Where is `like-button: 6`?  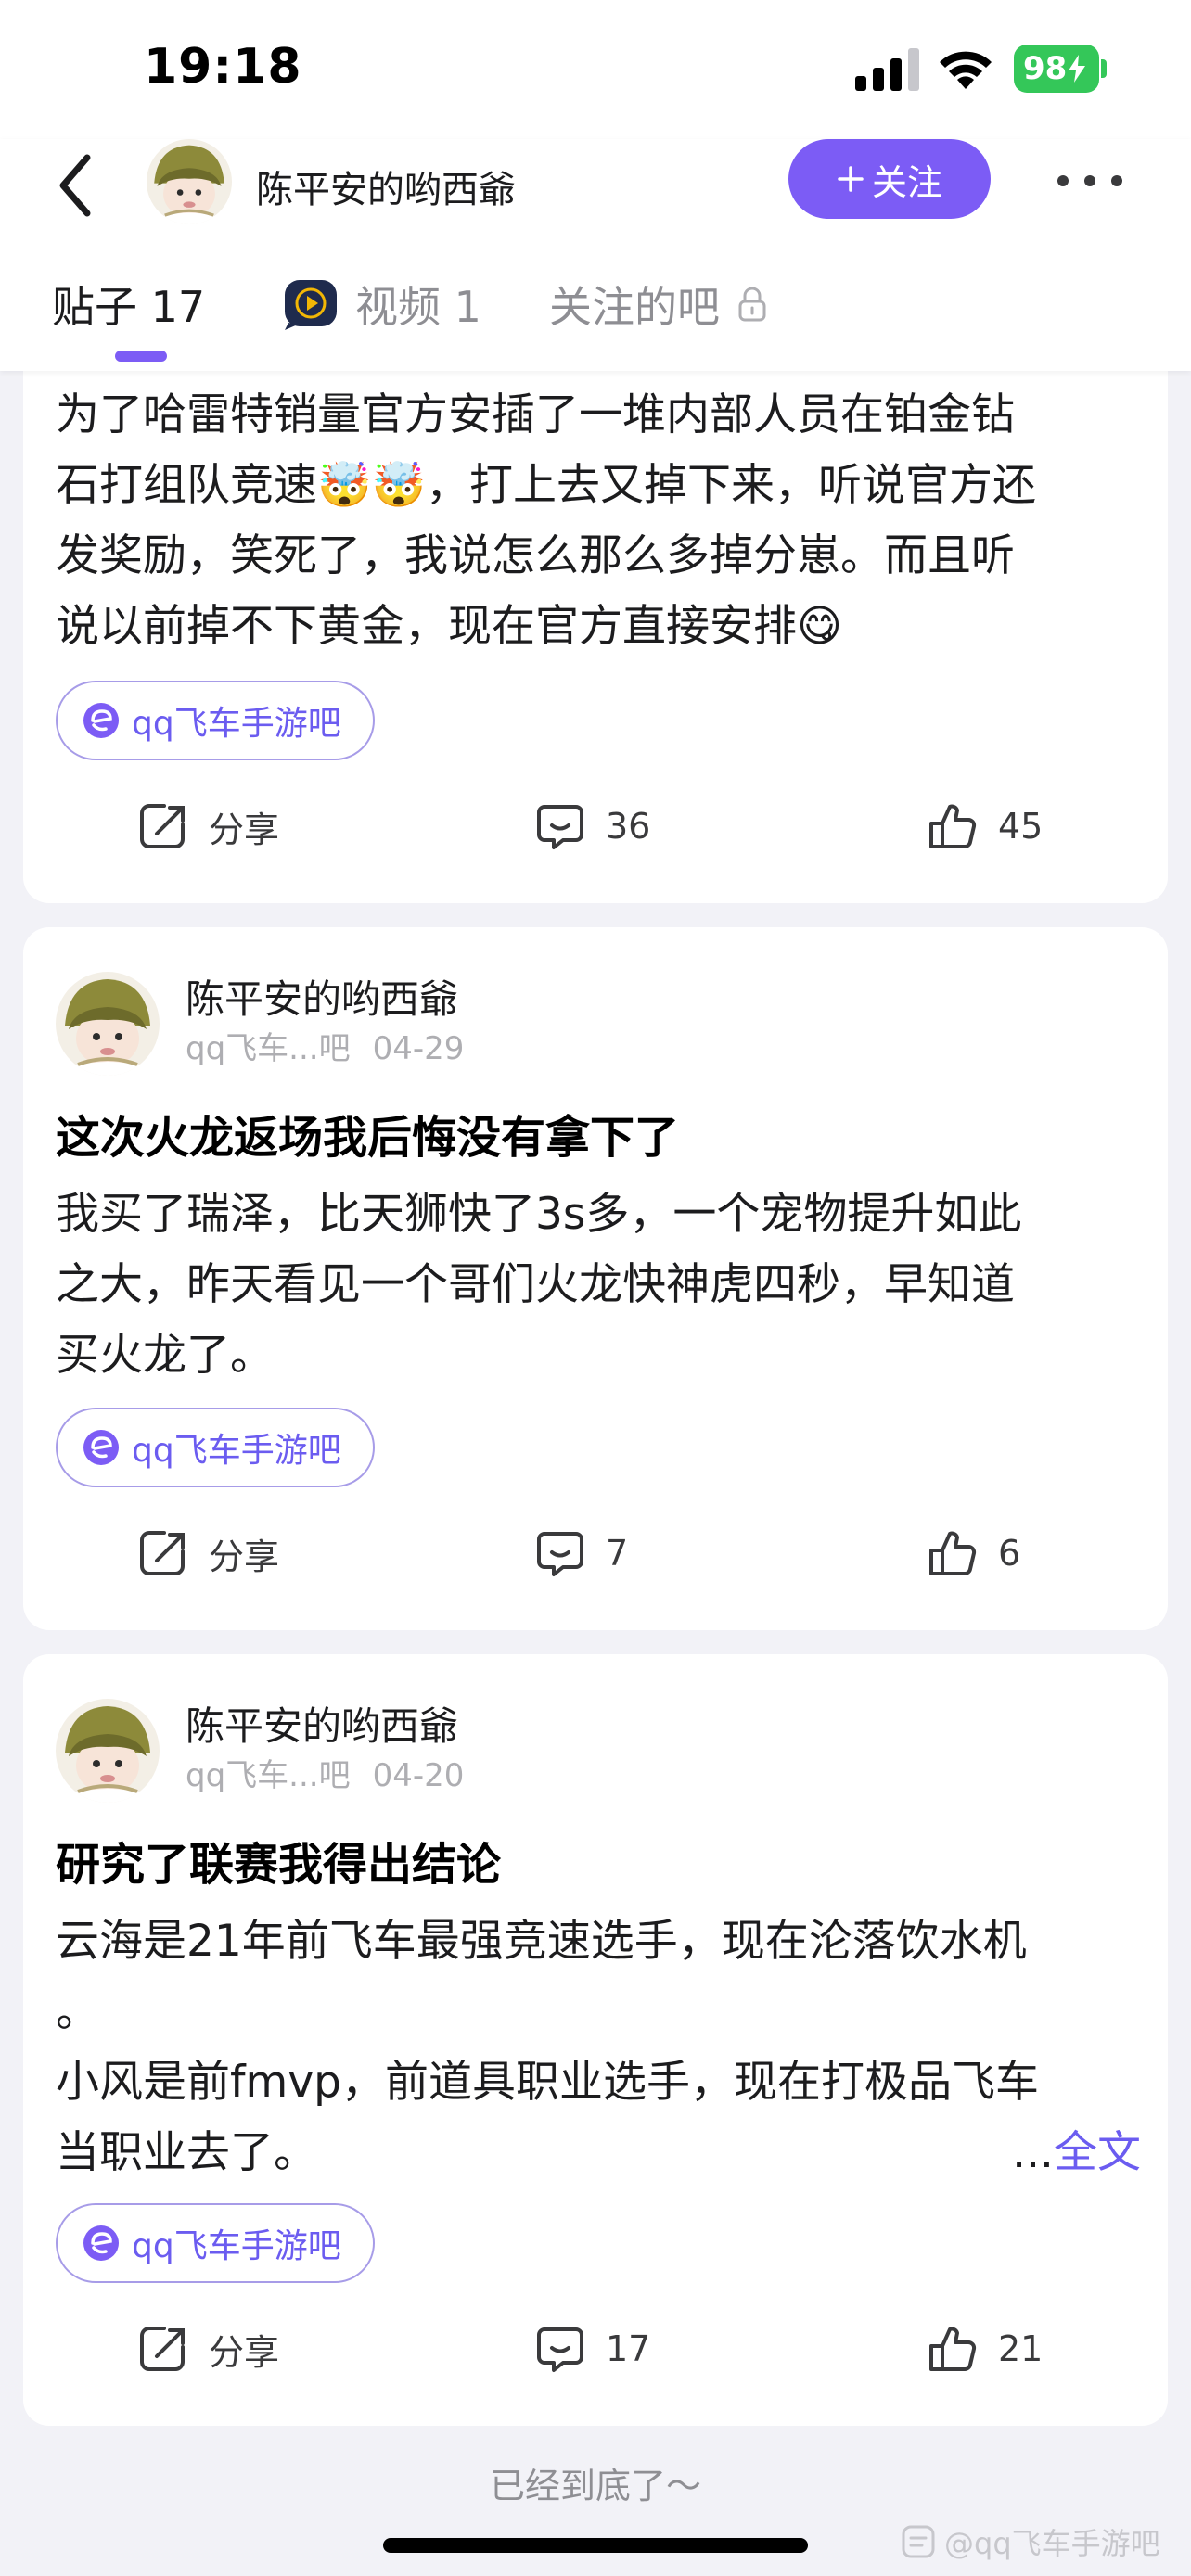 like-button: 6 is located at coordinates (974, 1553).